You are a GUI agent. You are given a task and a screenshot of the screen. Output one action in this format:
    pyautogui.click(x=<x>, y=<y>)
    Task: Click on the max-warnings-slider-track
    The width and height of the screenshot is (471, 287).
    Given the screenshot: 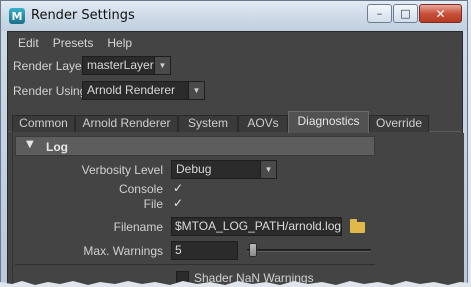 What is the action you would take?
    pyautogui.click(x=309, y=250)
    